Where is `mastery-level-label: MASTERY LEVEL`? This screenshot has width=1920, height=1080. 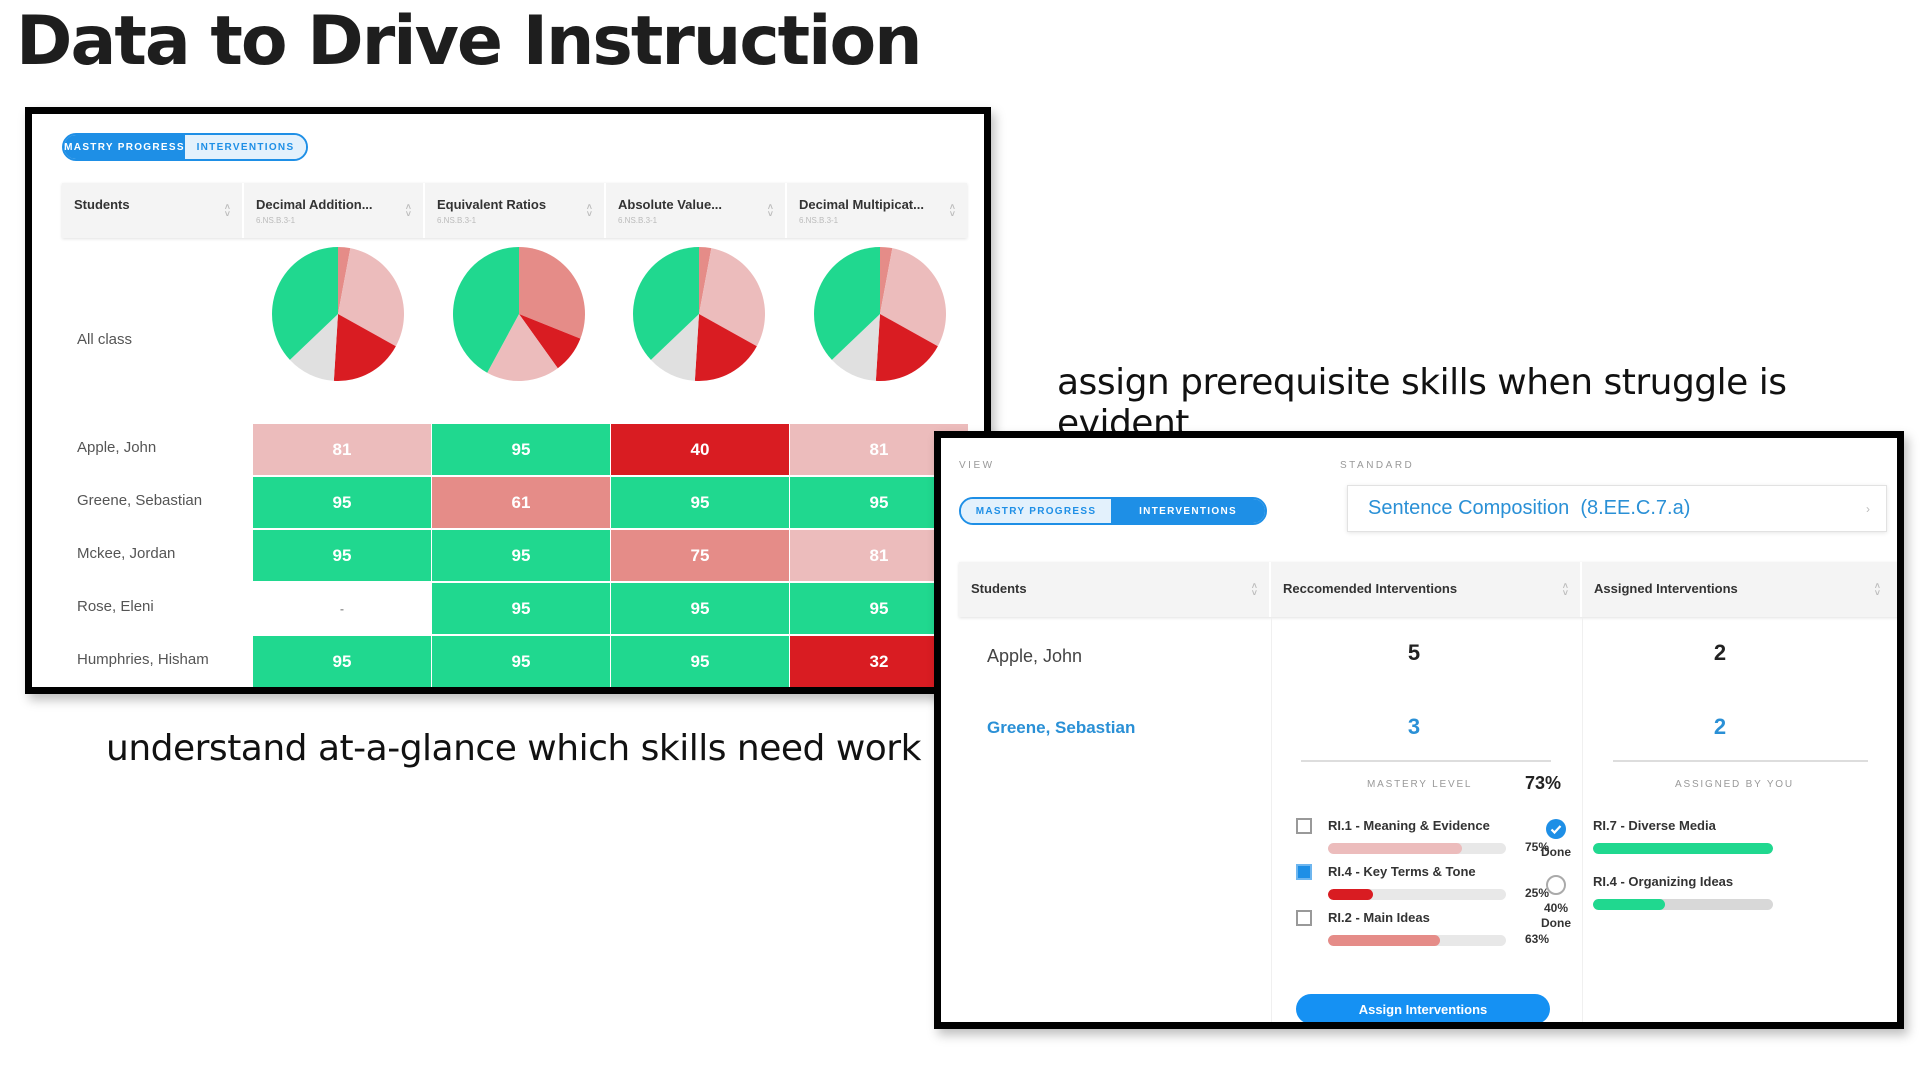
mastery-level-label: MASTERY LEVEL is located at coordinates (1420, 784).